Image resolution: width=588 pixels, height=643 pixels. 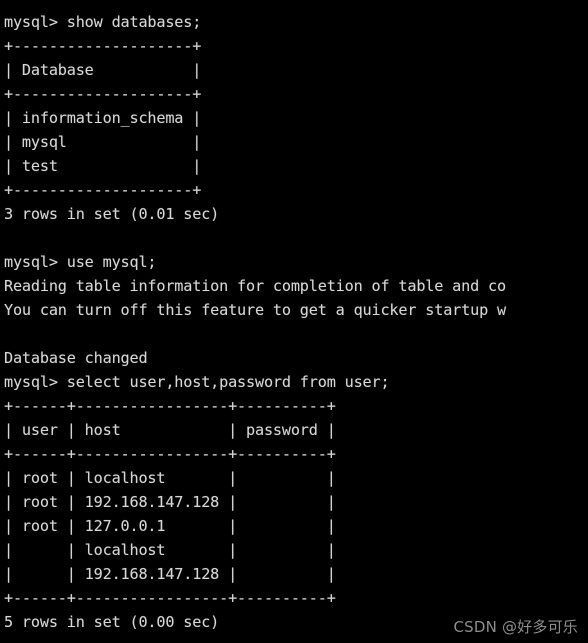 What do you see at coordinates (103, 22) in the screenshot?
I see `terminal-line: mysql> show databases;` at bounding box center [103, 22].